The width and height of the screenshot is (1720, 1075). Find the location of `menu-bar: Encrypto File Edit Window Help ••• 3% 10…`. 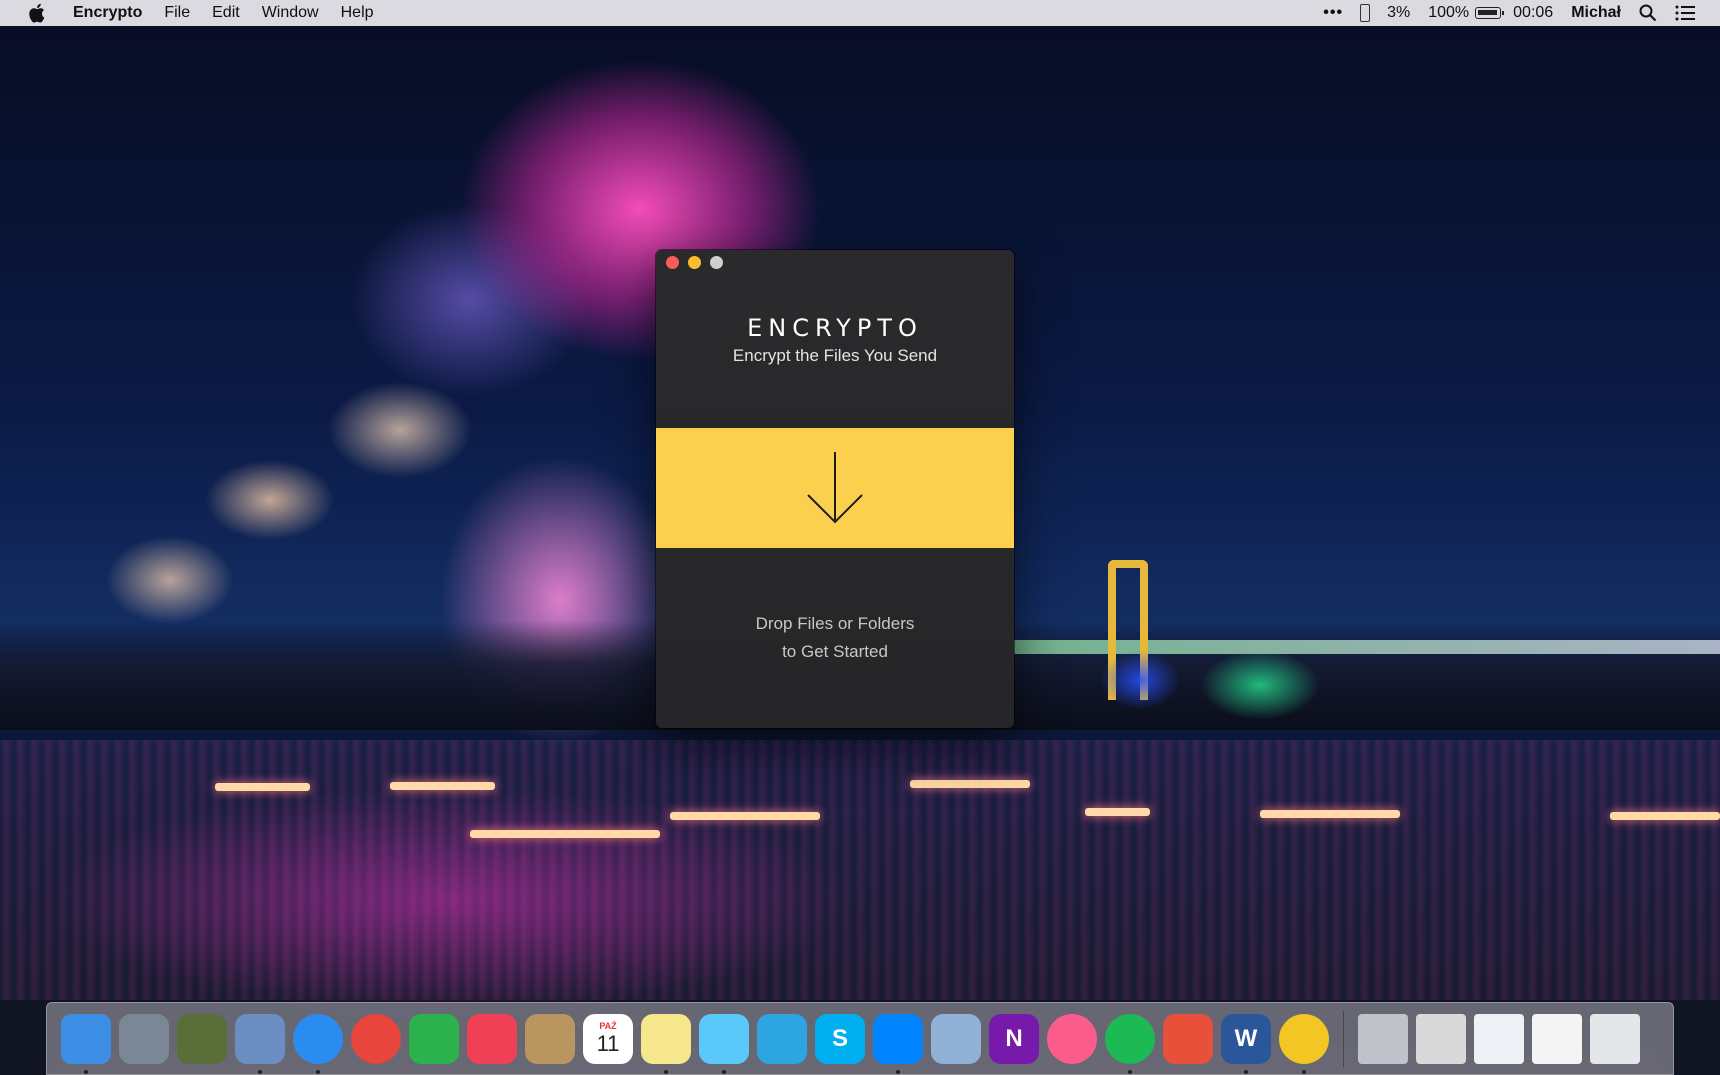

menu-bar: Encrypto File Edit Window Help ••• 3% 10… is located at coordinates (860, 13).